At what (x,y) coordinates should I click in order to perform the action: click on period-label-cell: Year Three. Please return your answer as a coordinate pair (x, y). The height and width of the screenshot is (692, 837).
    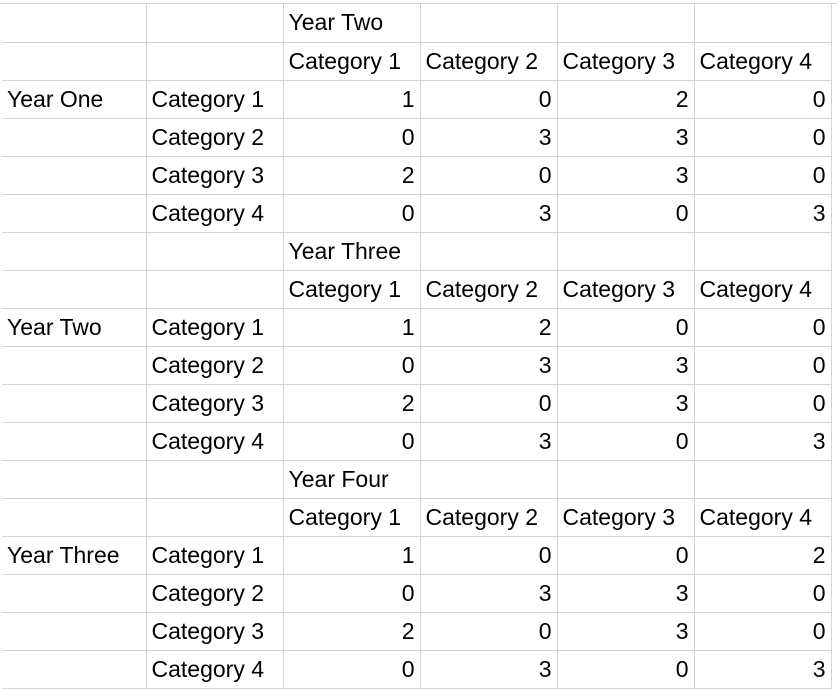
    Looking at the image, I should click on (352, 251).